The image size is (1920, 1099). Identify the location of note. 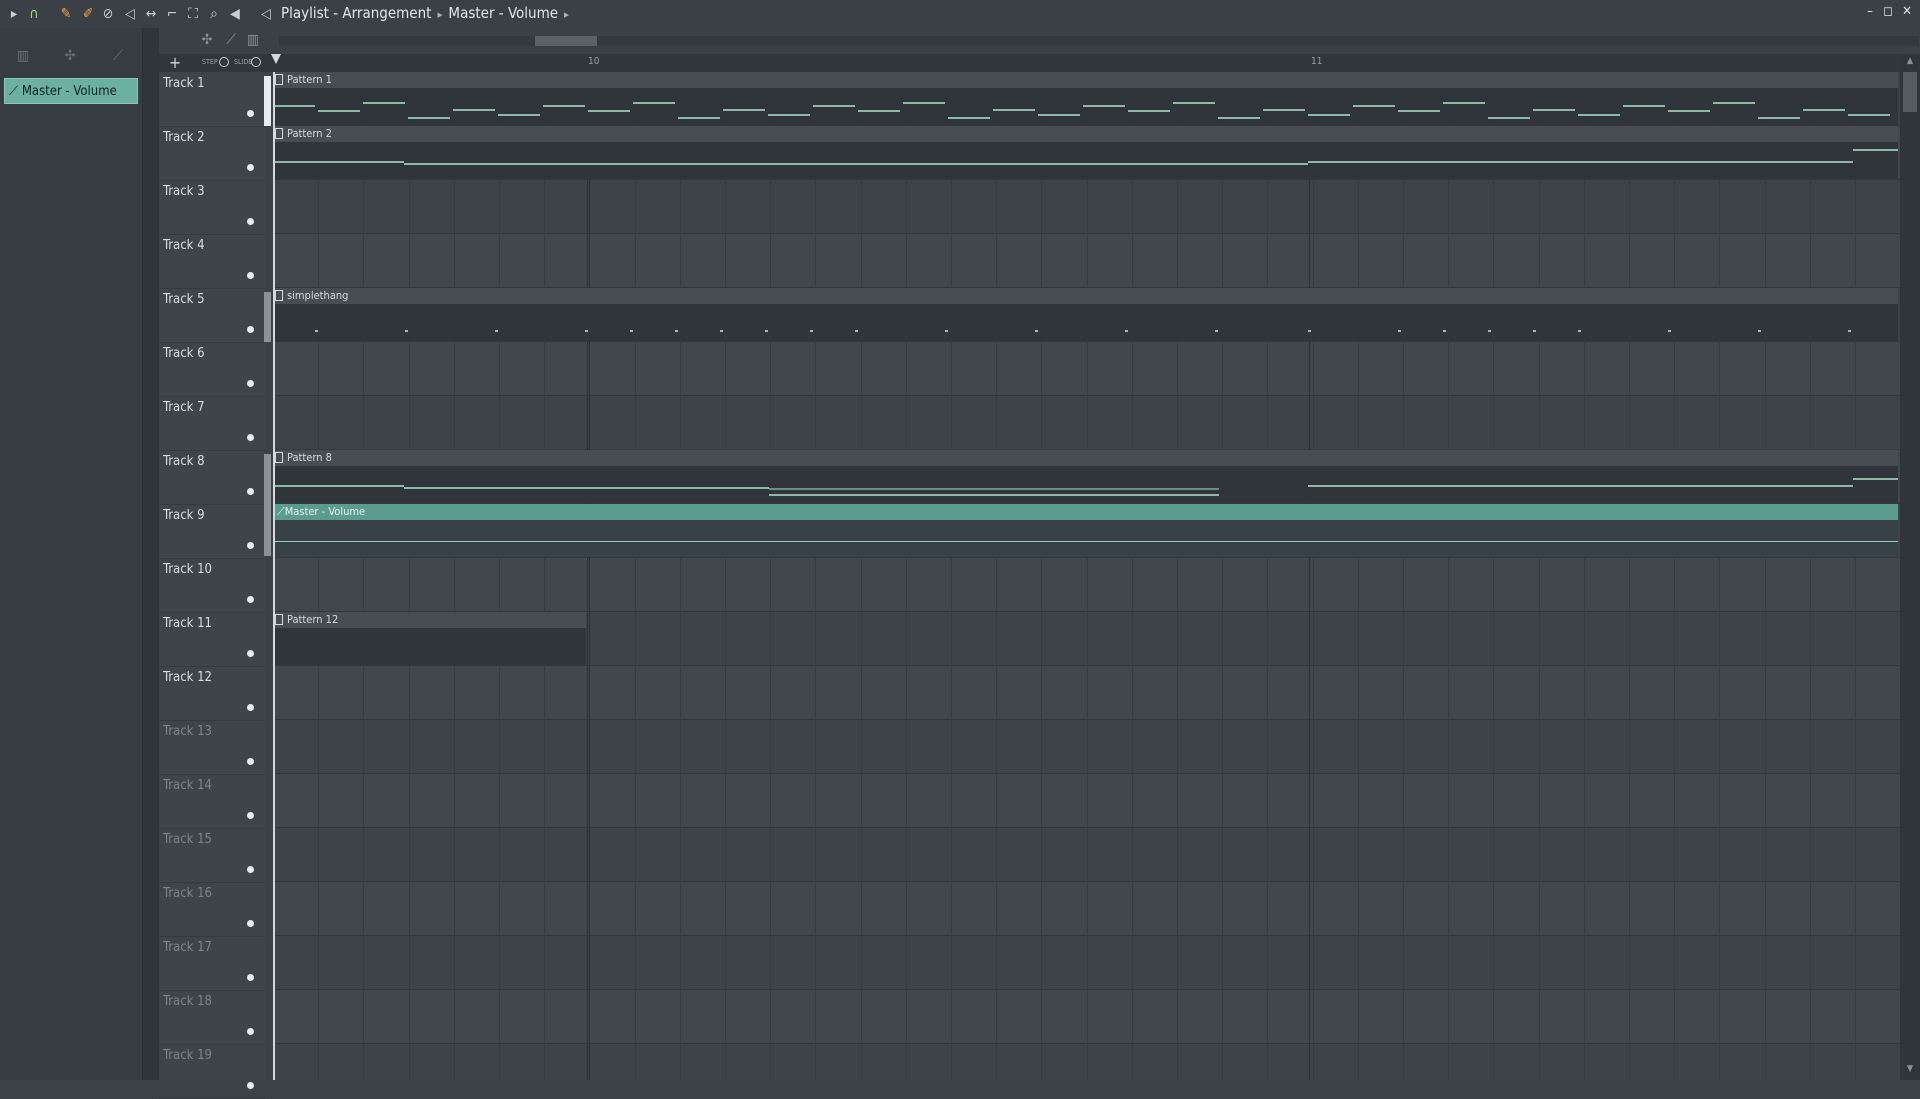
(586, 488).